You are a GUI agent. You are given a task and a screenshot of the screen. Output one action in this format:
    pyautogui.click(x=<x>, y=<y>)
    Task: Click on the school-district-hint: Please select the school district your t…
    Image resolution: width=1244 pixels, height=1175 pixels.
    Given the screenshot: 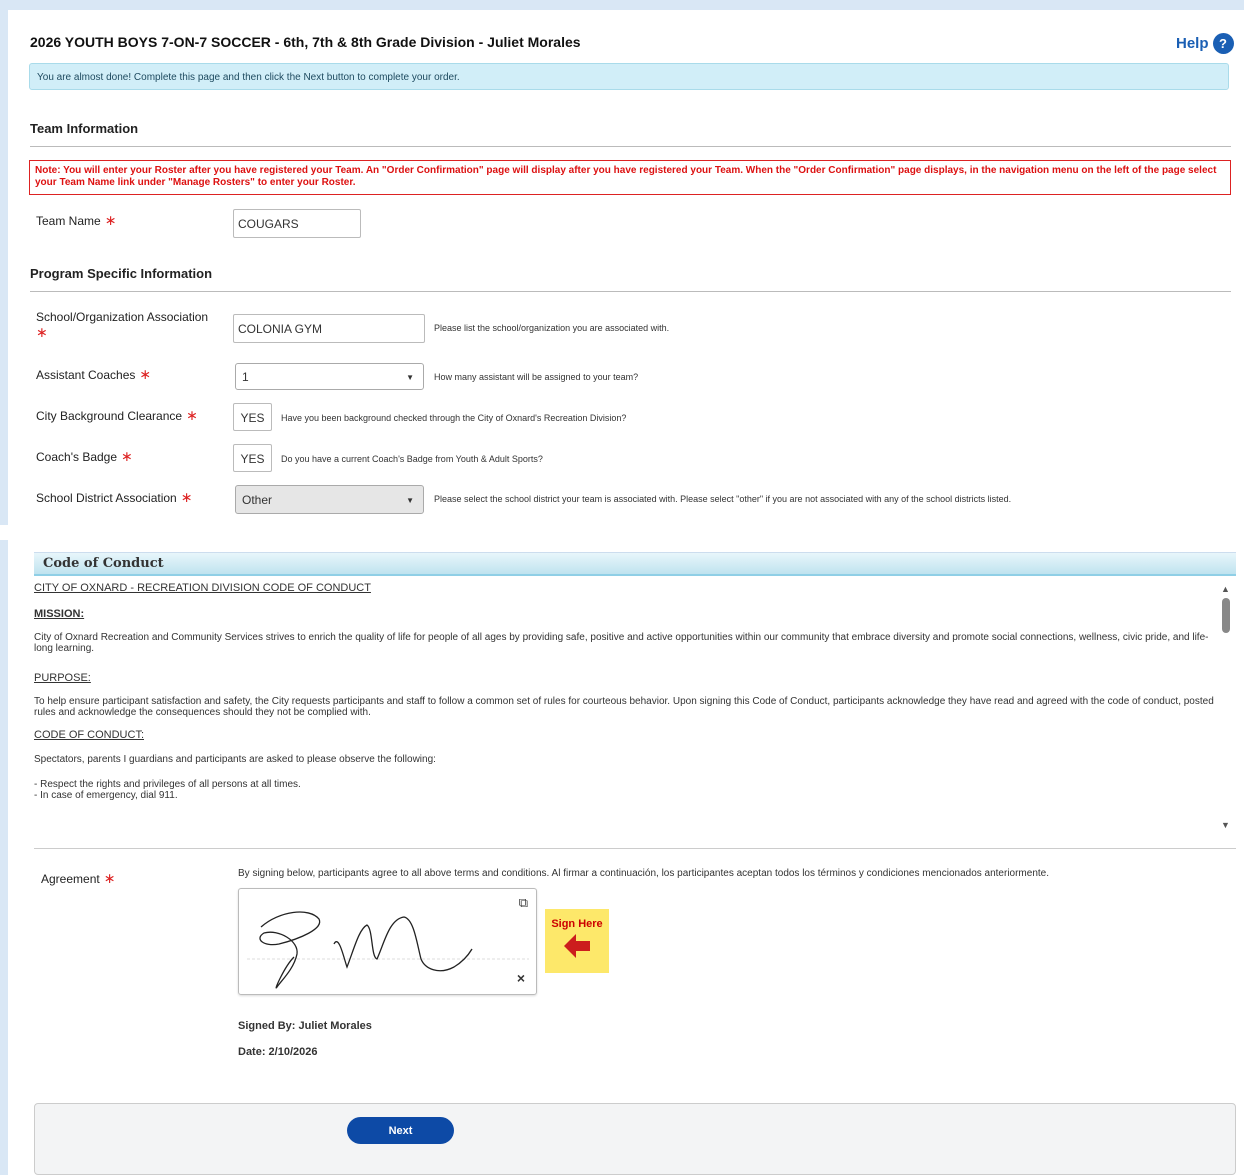 What is the action you would take?
    pyautogui.click(x=723, y=499)
    